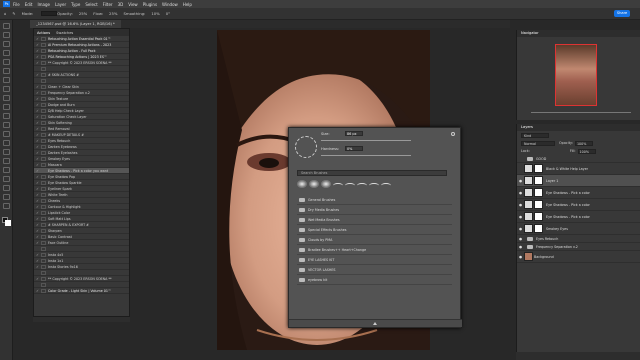 This screenshot has width=640, height=360. What do you see at coordinates (6, 143) in the screenshot?
I see `blur-tool-icon` at bounding box center [6, 143].